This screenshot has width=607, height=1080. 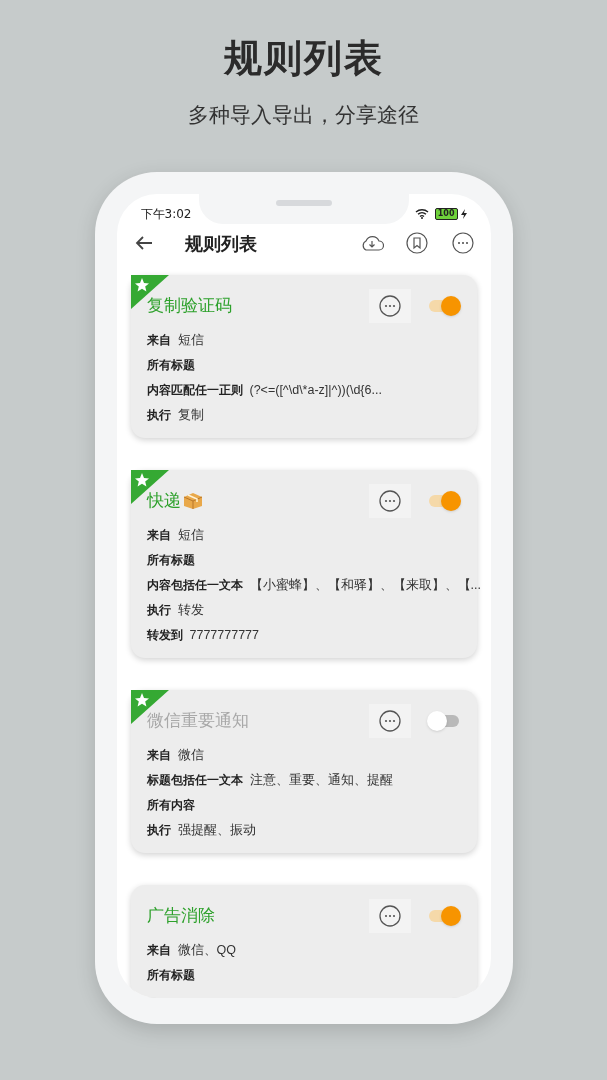 What do you see at coordinates (303, 203) in the screenshot?
I see `speaker-grille` at bounding box center [303, 203].